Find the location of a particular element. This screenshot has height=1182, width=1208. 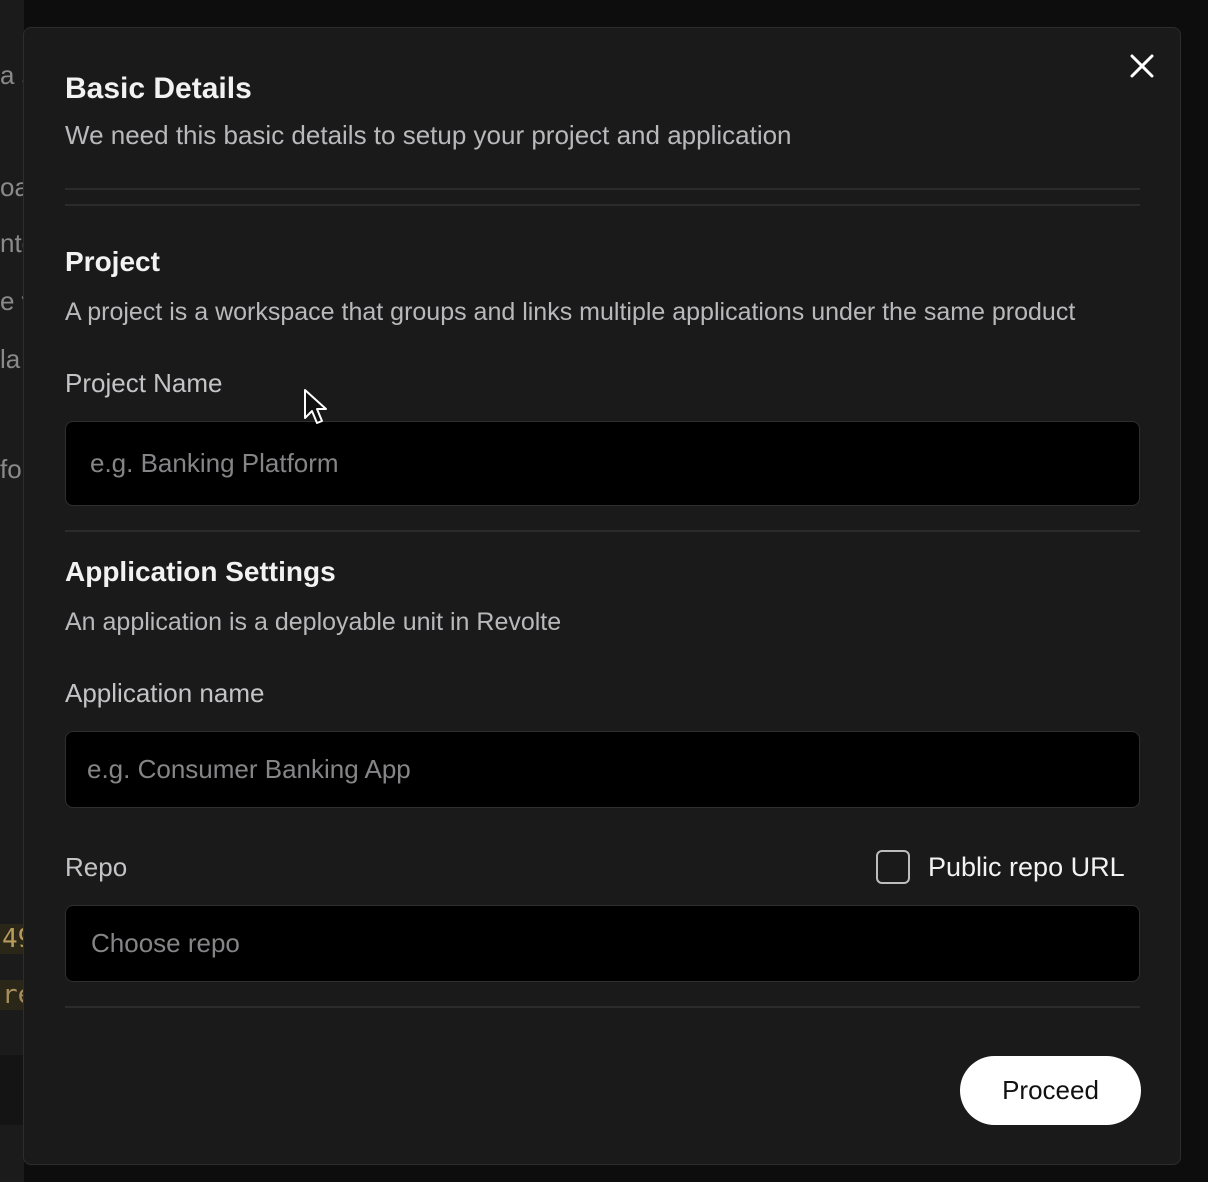

modal-title: Basic Details is located at coordinates (158, 88).